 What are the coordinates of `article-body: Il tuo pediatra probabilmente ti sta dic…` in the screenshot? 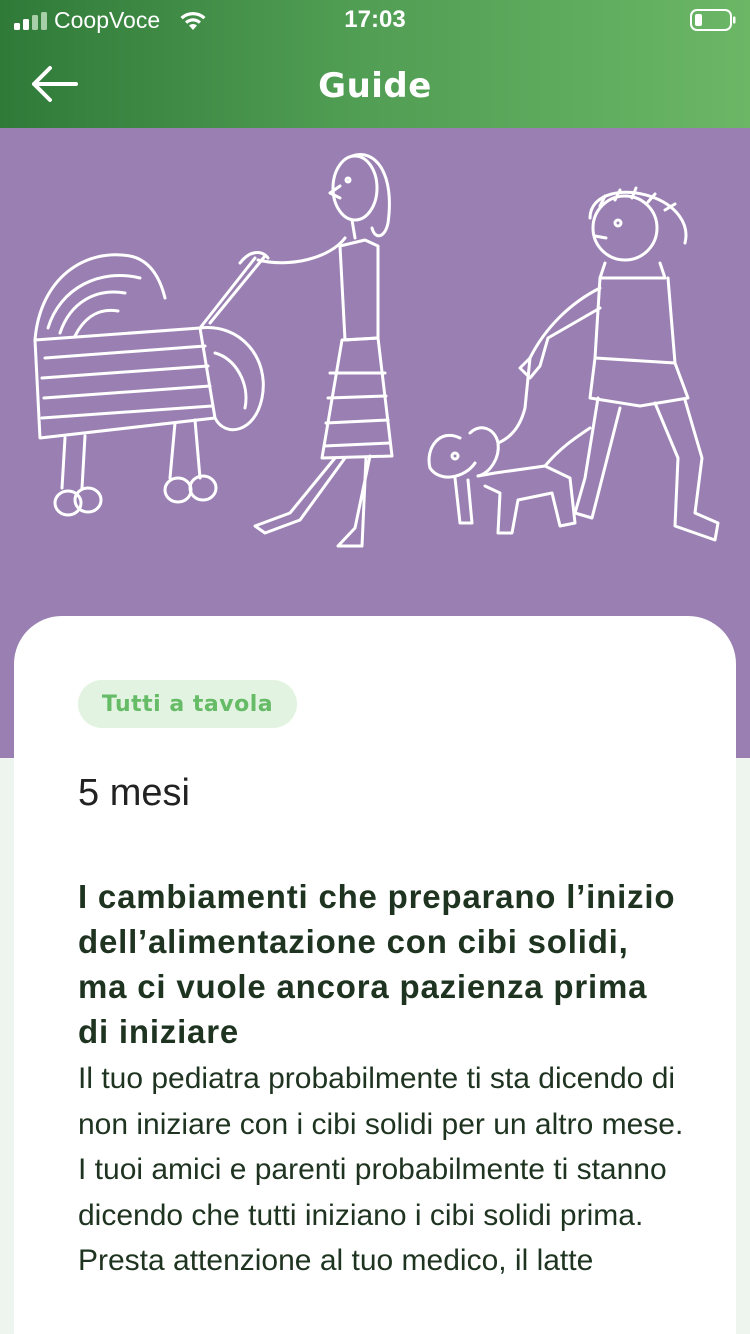 It's located at (381, 1169).